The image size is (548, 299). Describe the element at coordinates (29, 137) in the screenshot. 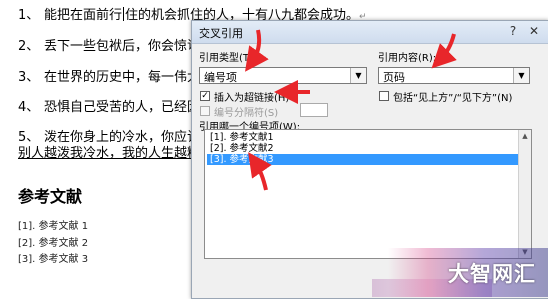

I see `paragraph-number: 5、` at that location.